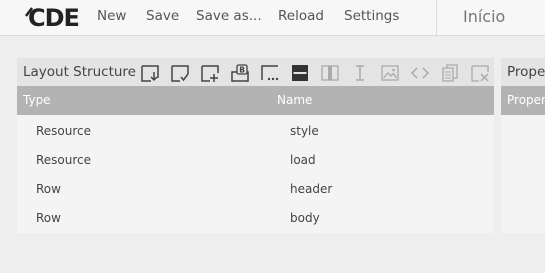 This screenshot has height=273, width=545. What do you see at coordinates (255, 72) in the screenshot?
I see `panel-toolbar: Layout Structure B` at bounding box center [255, 72].